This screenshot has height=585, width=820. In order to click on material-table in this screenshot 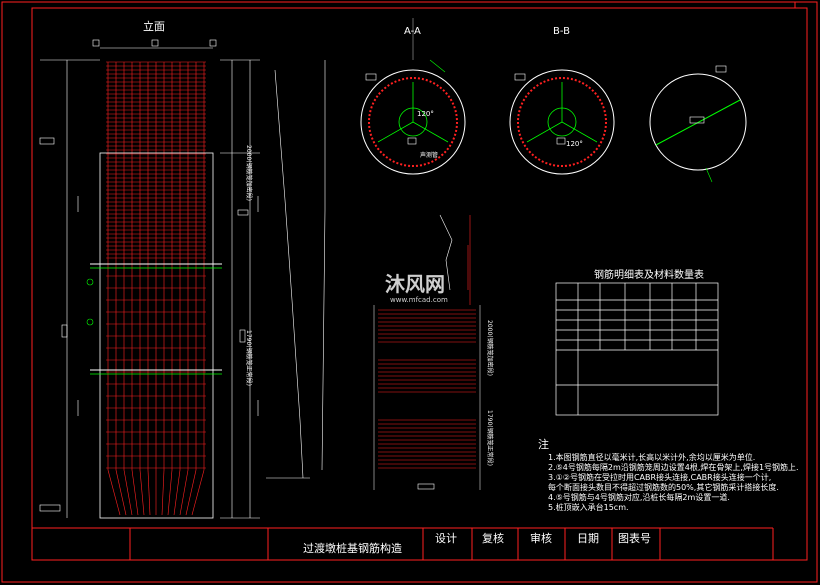, I will do `click(637, 349)`.